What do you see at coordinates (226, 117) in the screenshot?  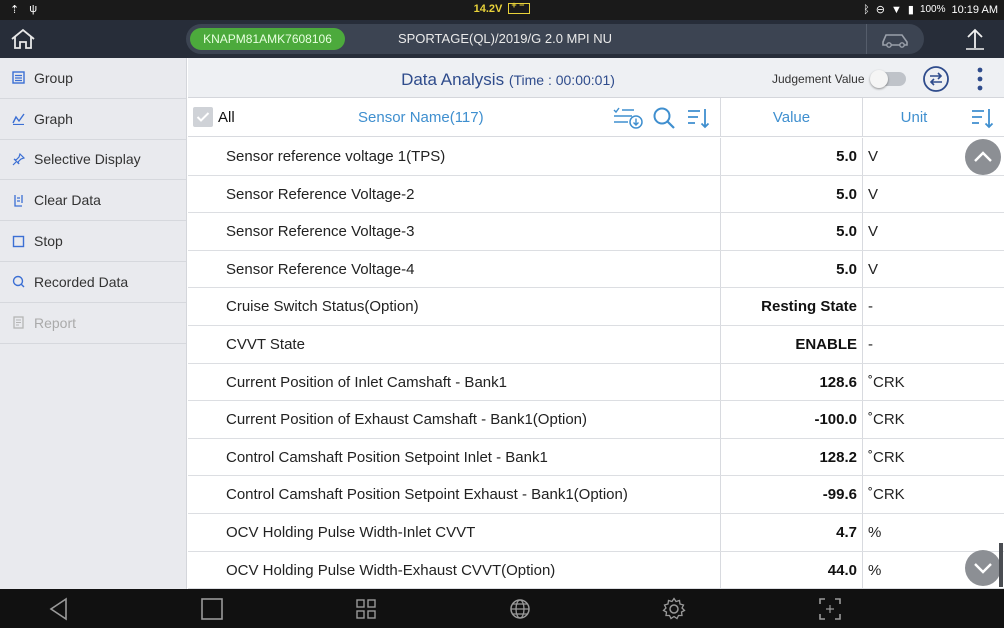 I see `select-all-label: All` at bounding box center [226, 117].